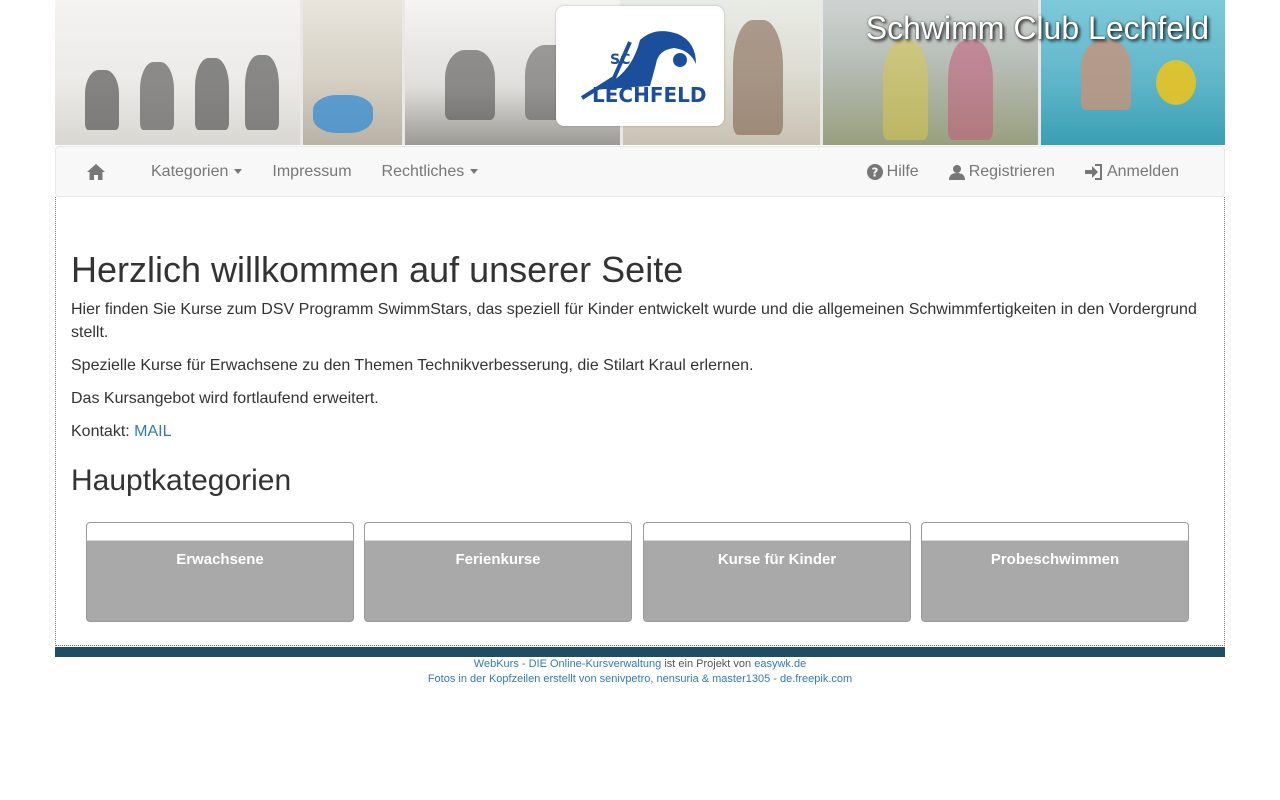 The height and width of the screenshot is (800, 1280). I want to click on nav-impressum-label: Impressum, so click(312, 171).